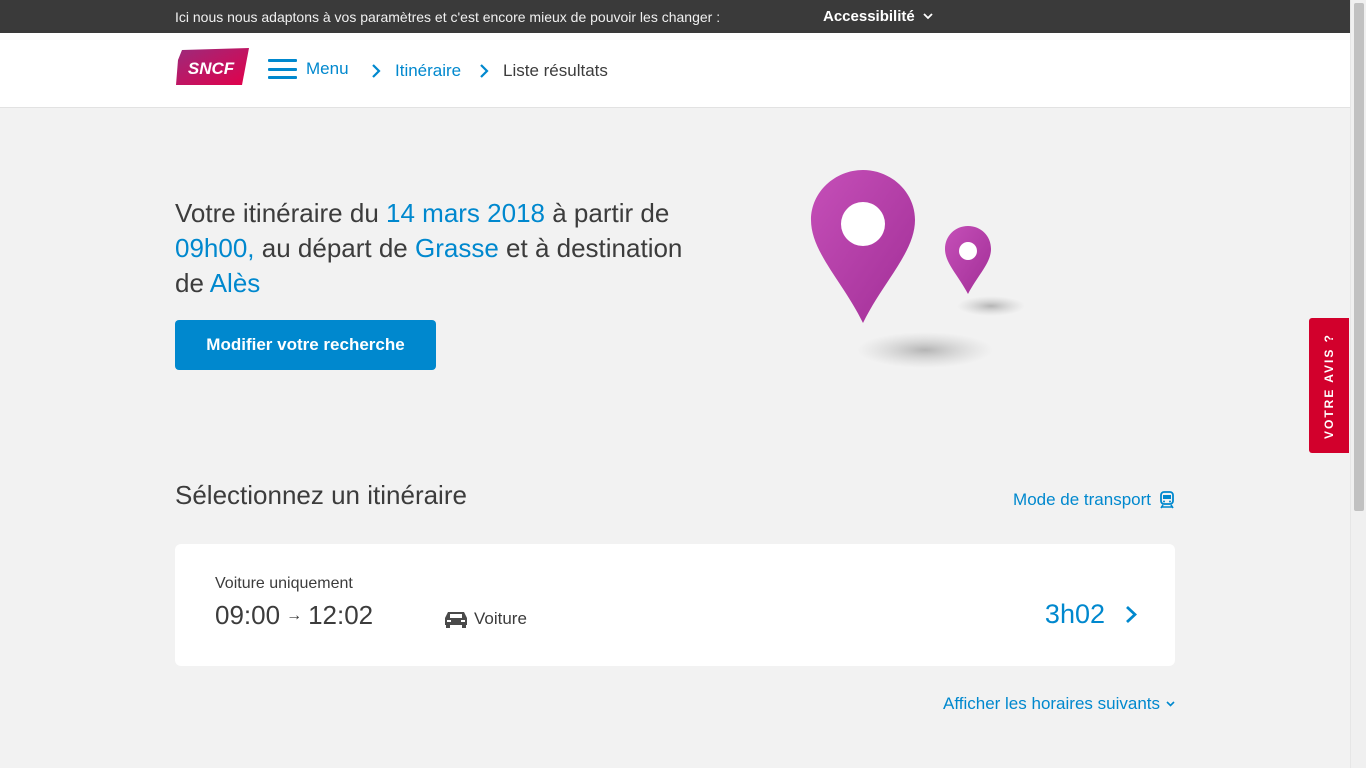 The image size is (1366, 768). I want to click on train-icon, so click(1167, 500).